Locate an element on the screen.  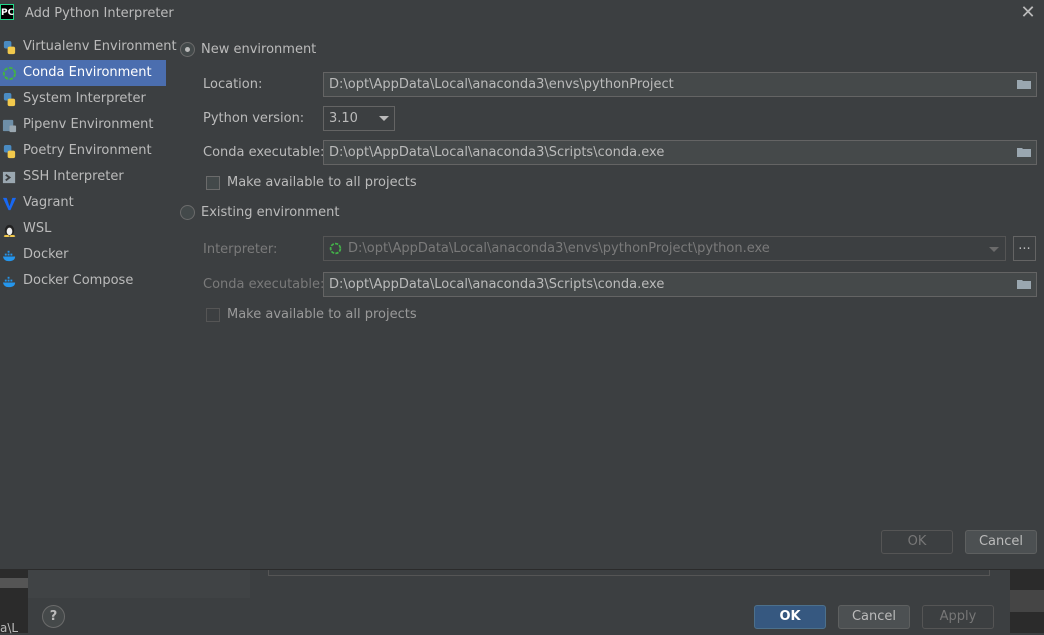
python-version-label: Python version: is located at coordinates (254, 118).